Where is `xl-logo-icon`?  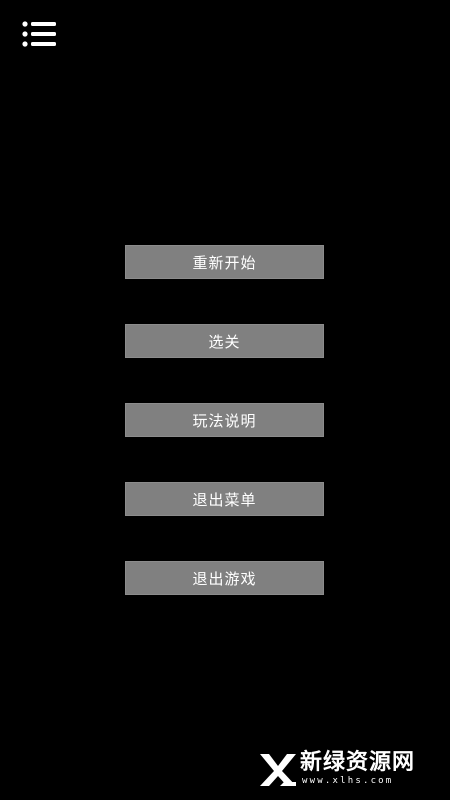 xl-logo-icon is located at coordinates (278, 770).